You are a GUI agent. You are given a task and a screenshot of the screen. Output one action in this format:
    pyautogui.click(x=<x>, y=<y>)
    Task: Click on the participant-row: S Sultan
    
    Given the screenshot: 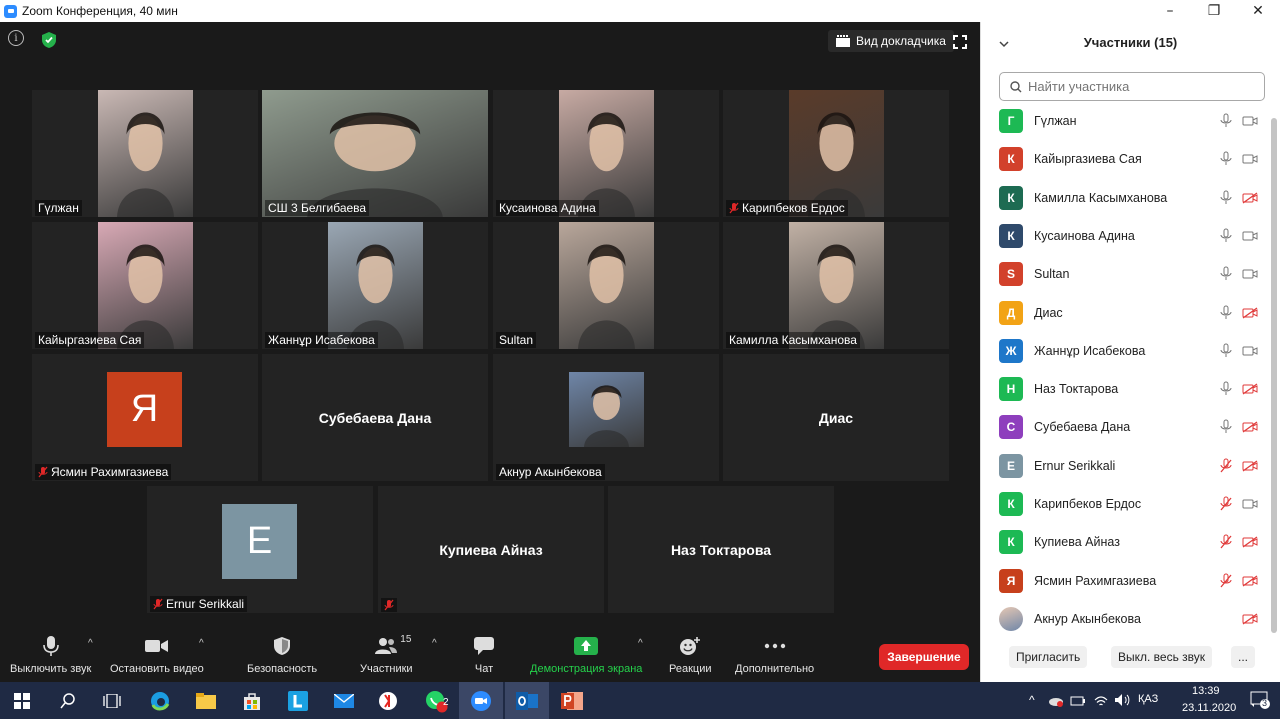 What is the action you would take?
    pyautogui.click(x=1126, y=274)
    